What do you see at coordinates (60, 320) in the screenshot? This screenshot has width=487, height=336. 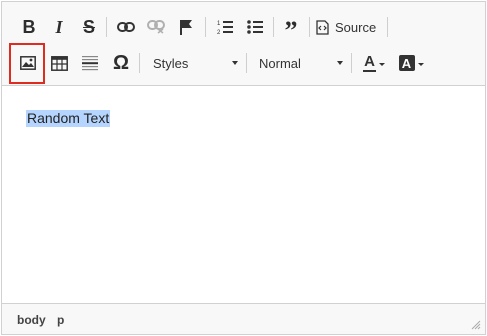 I see `path-element-p: p` at bounding box center [60, 320].